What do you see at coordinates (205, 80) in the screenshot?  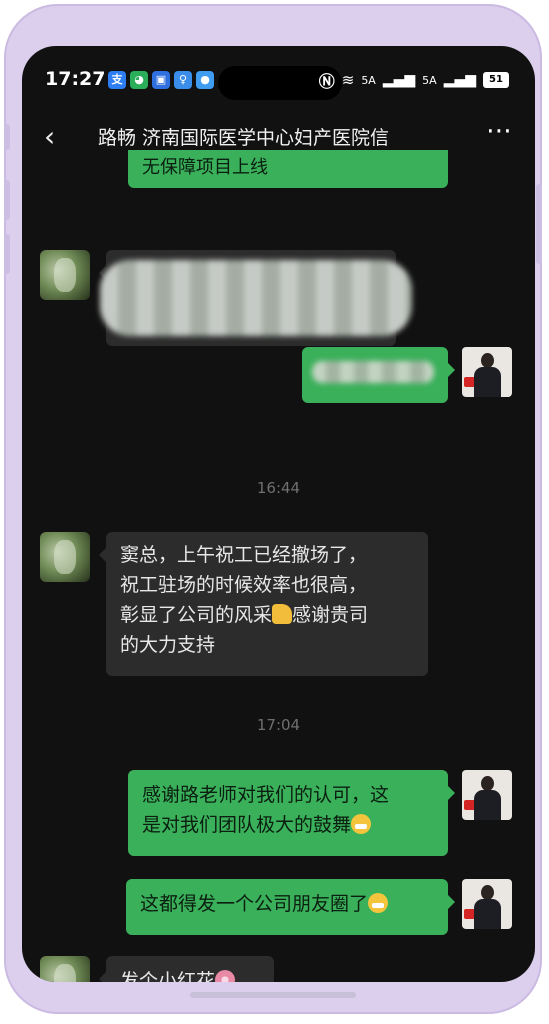 I see `message-icon: ●` at bounding box center [205, 80].